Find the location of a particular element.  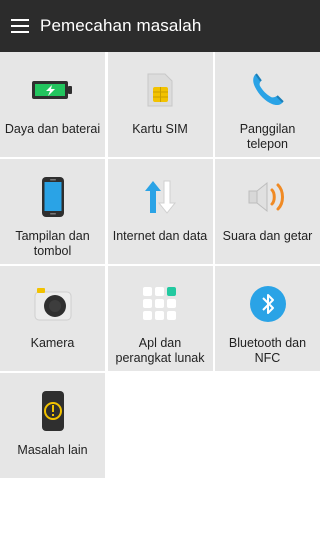

tile-phone-calls: Panggilan telepon is located at coordinates (267, 104).